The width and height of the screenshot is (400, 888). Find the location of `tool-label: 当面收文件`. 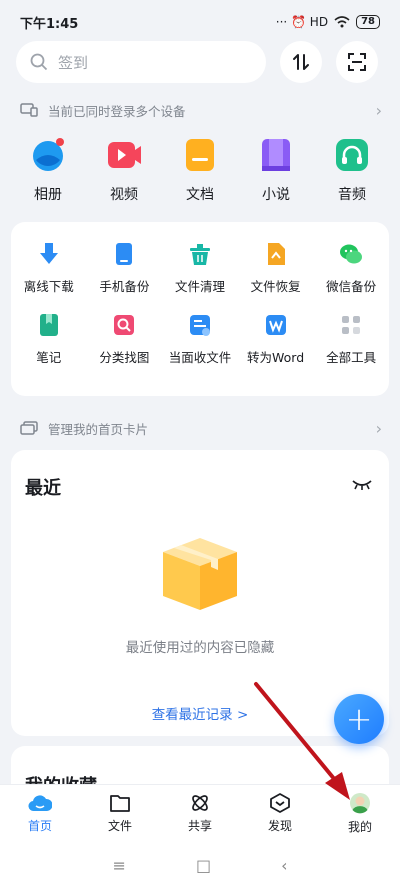

tool-label: 当面收文件 is located at coordinates (200, 357).